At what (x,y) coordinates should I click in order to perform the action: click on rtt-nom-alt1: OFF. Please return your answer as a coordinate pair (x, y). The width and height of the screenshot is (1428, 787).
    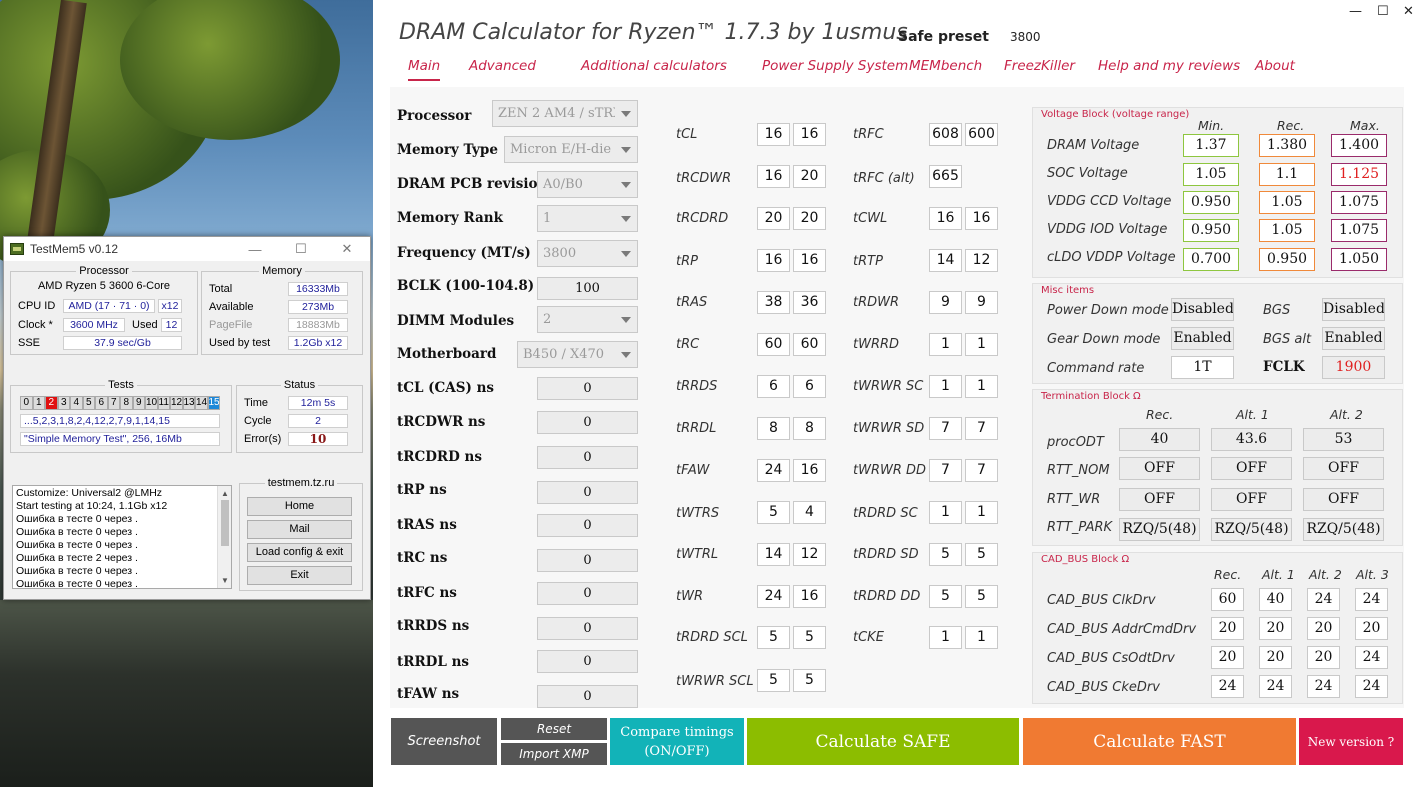
    Looking at the image, I should click on (1251, 468).